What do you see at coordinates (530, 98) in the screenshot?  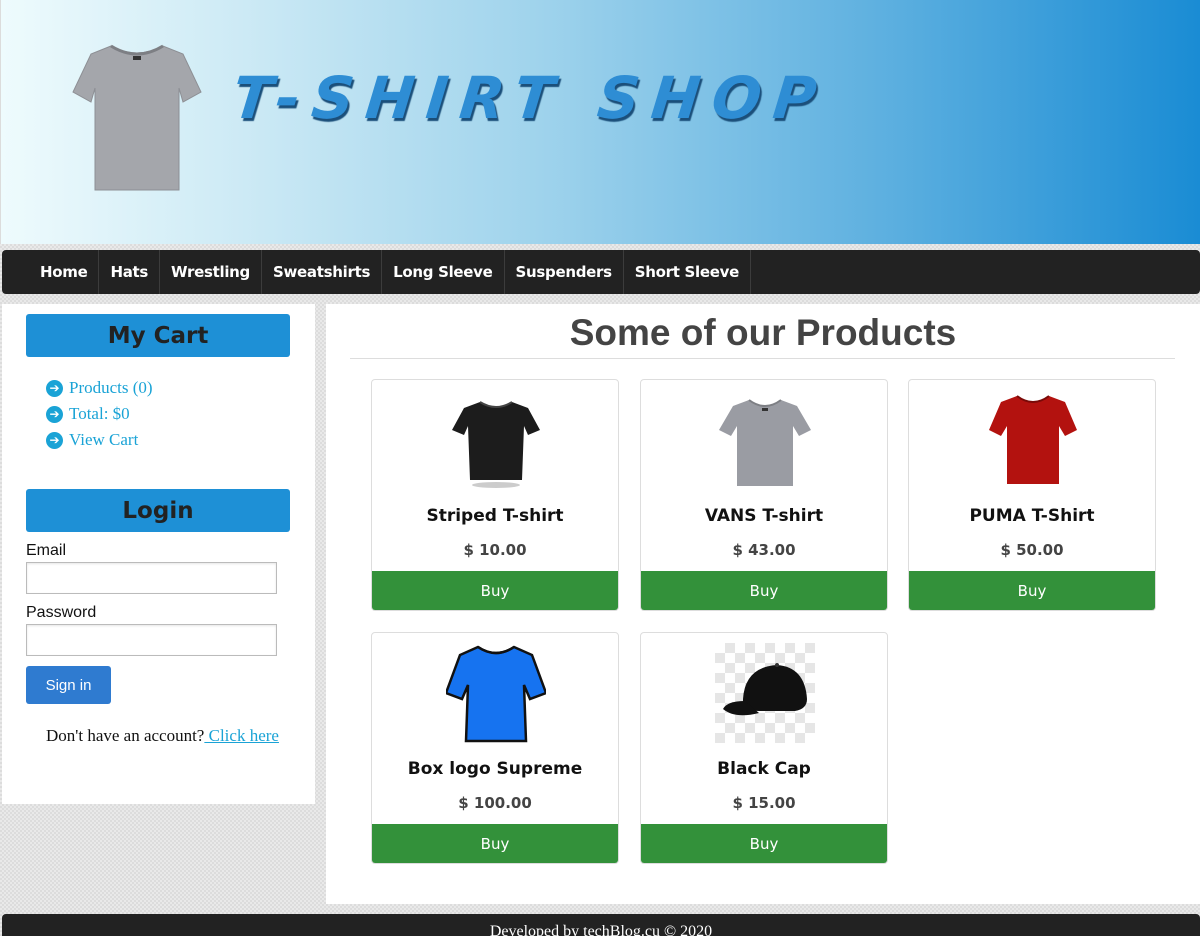 I see `site-logo-text: T-SHIRT SHOP` at bounding box center [530, 98].